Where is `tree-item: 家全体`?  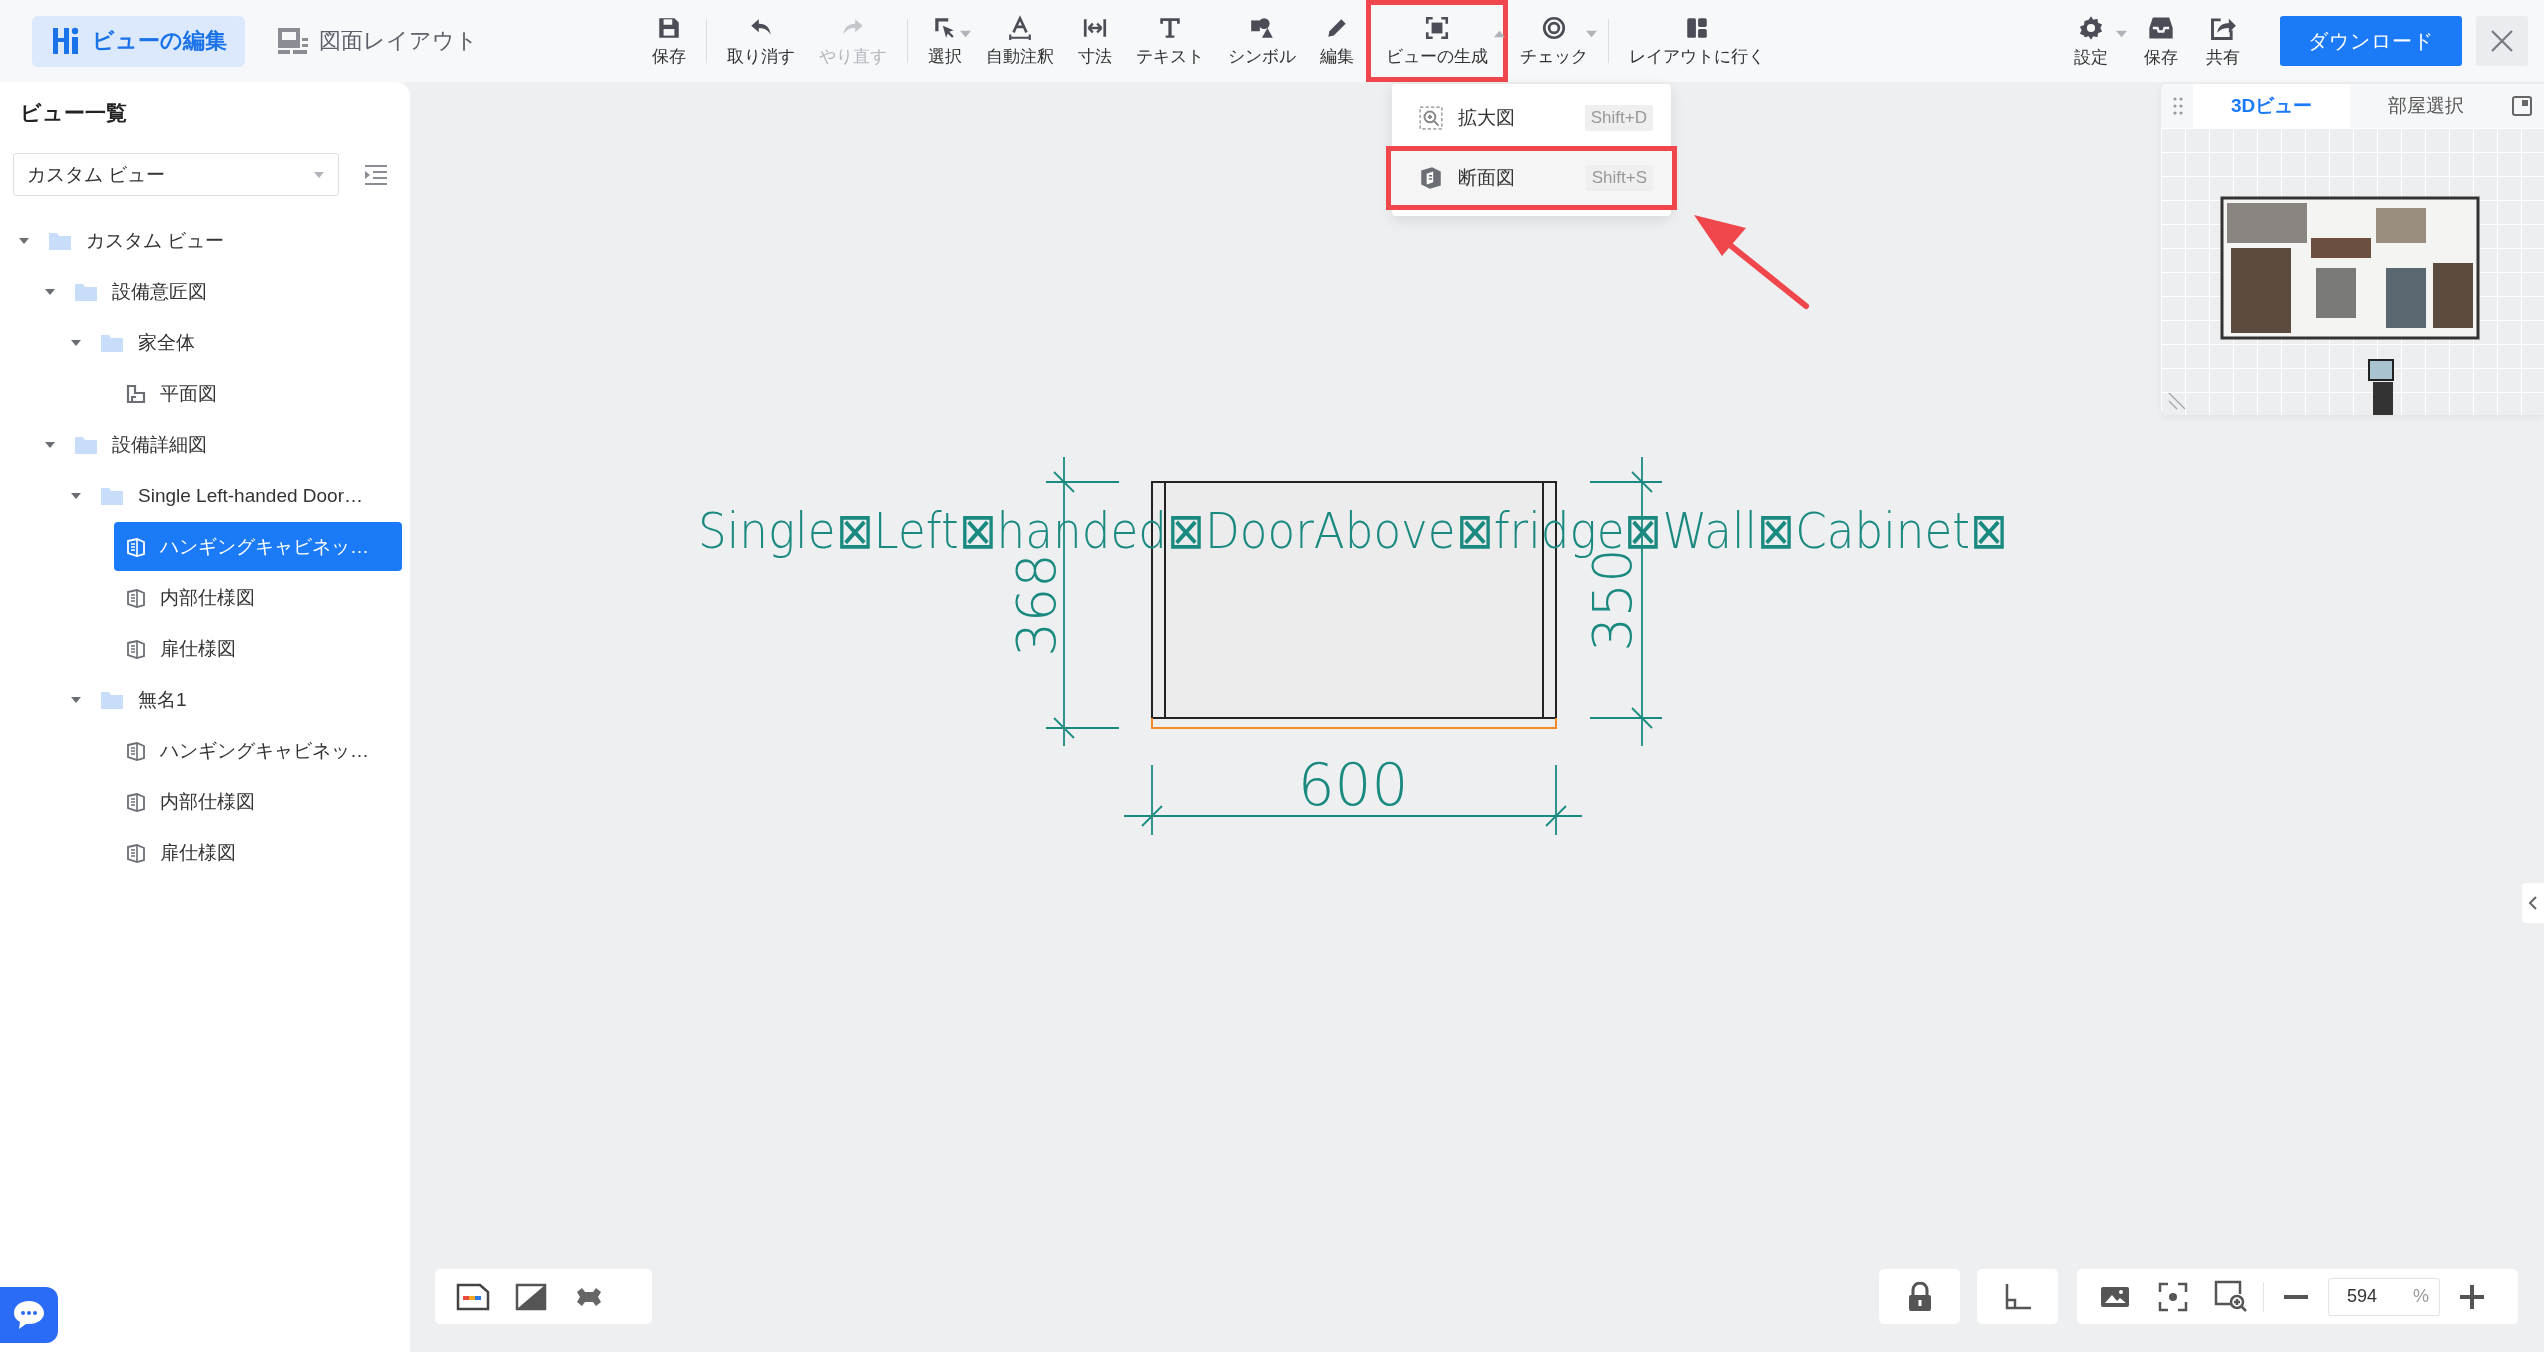
tree-item: 家全体 is located at coordinates (233, 342).